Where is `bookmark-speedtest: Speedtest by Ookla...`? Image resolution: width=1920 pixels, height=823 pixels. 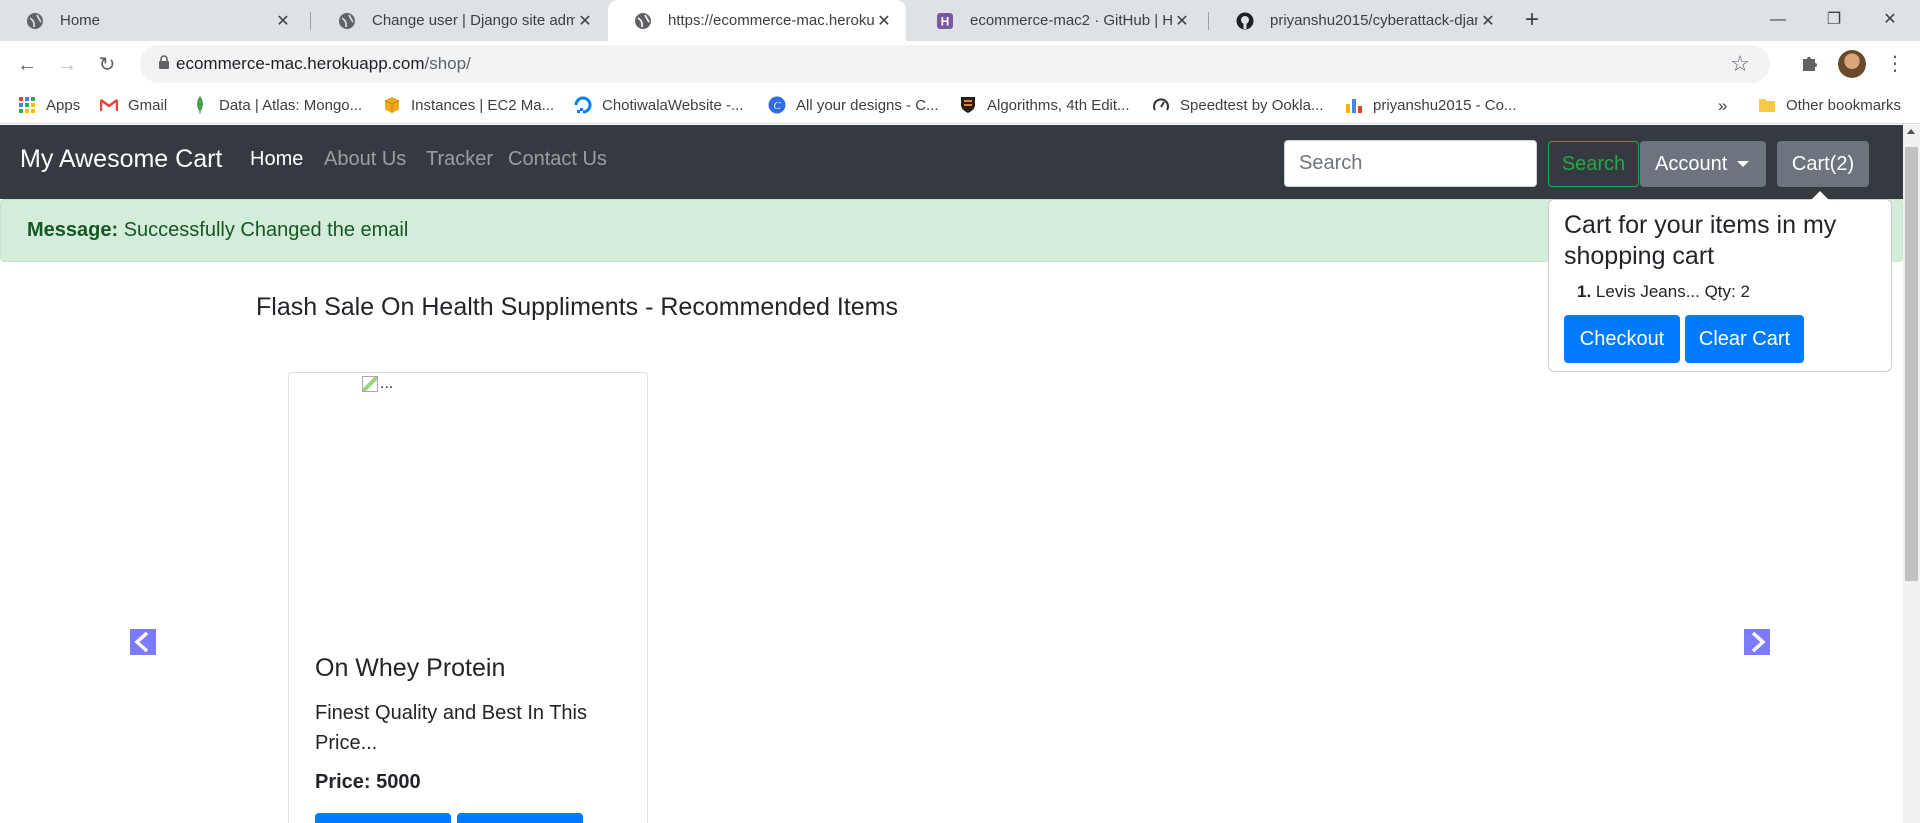
bookmark-speedtest: Speedtest by Ookla... is located at coordinates (1237, 105).